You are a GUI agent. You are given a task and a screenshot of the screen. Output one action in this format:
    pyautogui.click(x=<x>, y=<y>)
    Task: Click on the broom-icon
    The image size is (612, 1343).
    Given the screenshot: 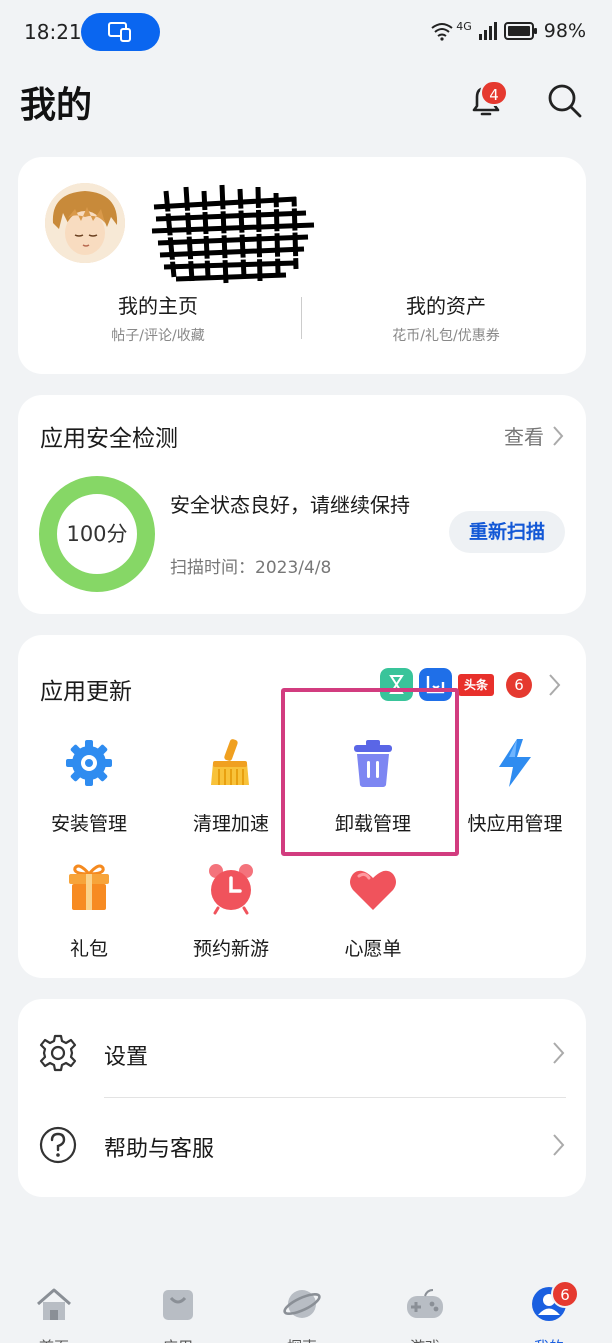 What is the action you would take?
    pyautogui.click(x=230, y=762)
    